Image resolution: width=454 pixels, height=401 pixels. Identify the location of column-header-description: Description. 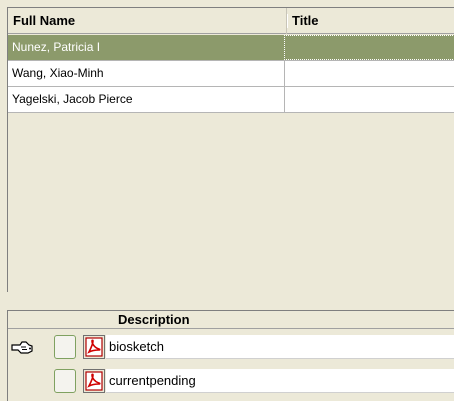
(154, 320).